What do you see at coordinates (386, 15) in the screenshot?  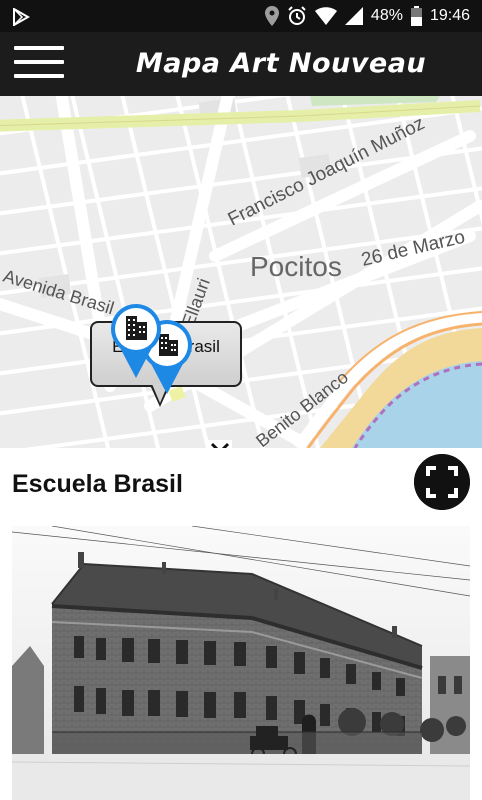 I see `battery-level: 48%` at bounding box center [386, 15].